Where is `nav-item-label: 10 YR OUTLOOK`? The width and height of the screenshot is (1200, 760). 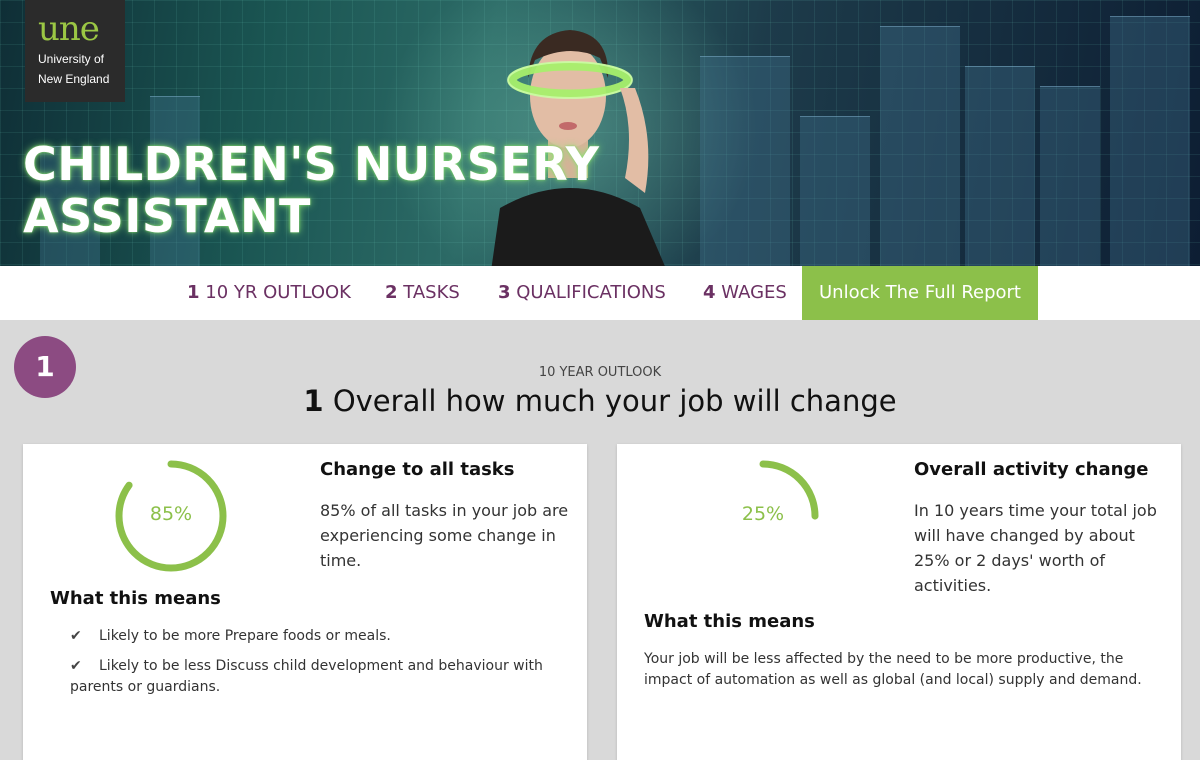 nav-item-label: 10 YR OUTLOOK is located at coordinates (278, 292).